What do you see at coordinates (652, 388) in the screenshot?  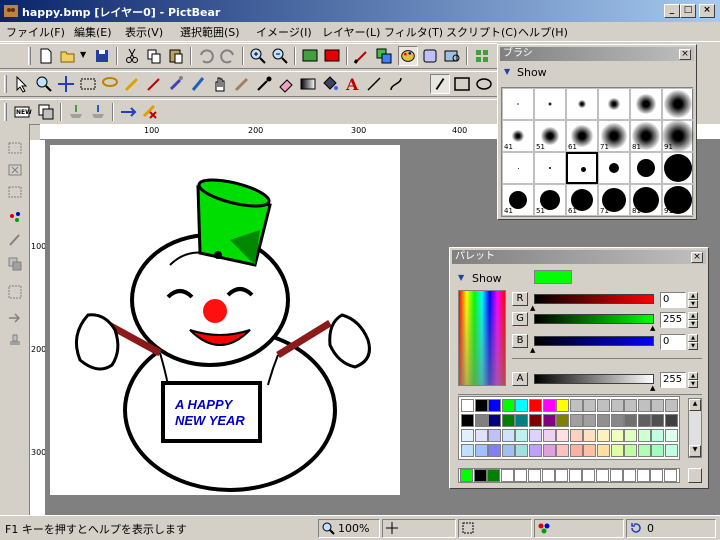 I see `channel-thumb-a: ▲` at bounding box center [652, 388].